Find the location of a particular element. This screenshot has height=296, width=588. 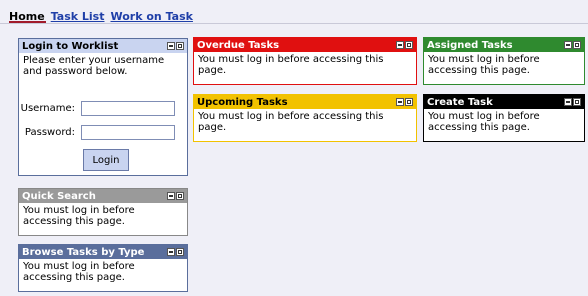

quick-search-header: Quick Search is located at coordinates (103, 196).